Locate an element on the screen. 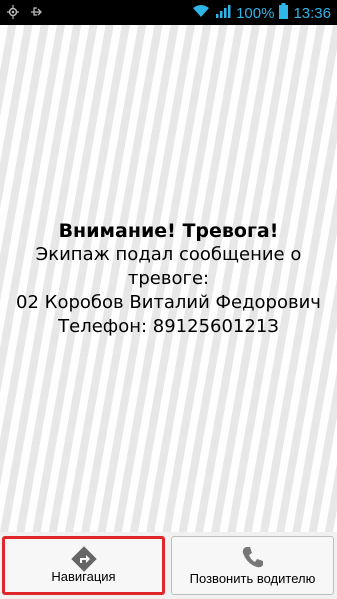 Image resolution: width=337 pixels, height=599 pixels. bottom-action-bar: Навигация Позвонить водителю is located at coordinates (168, 565).